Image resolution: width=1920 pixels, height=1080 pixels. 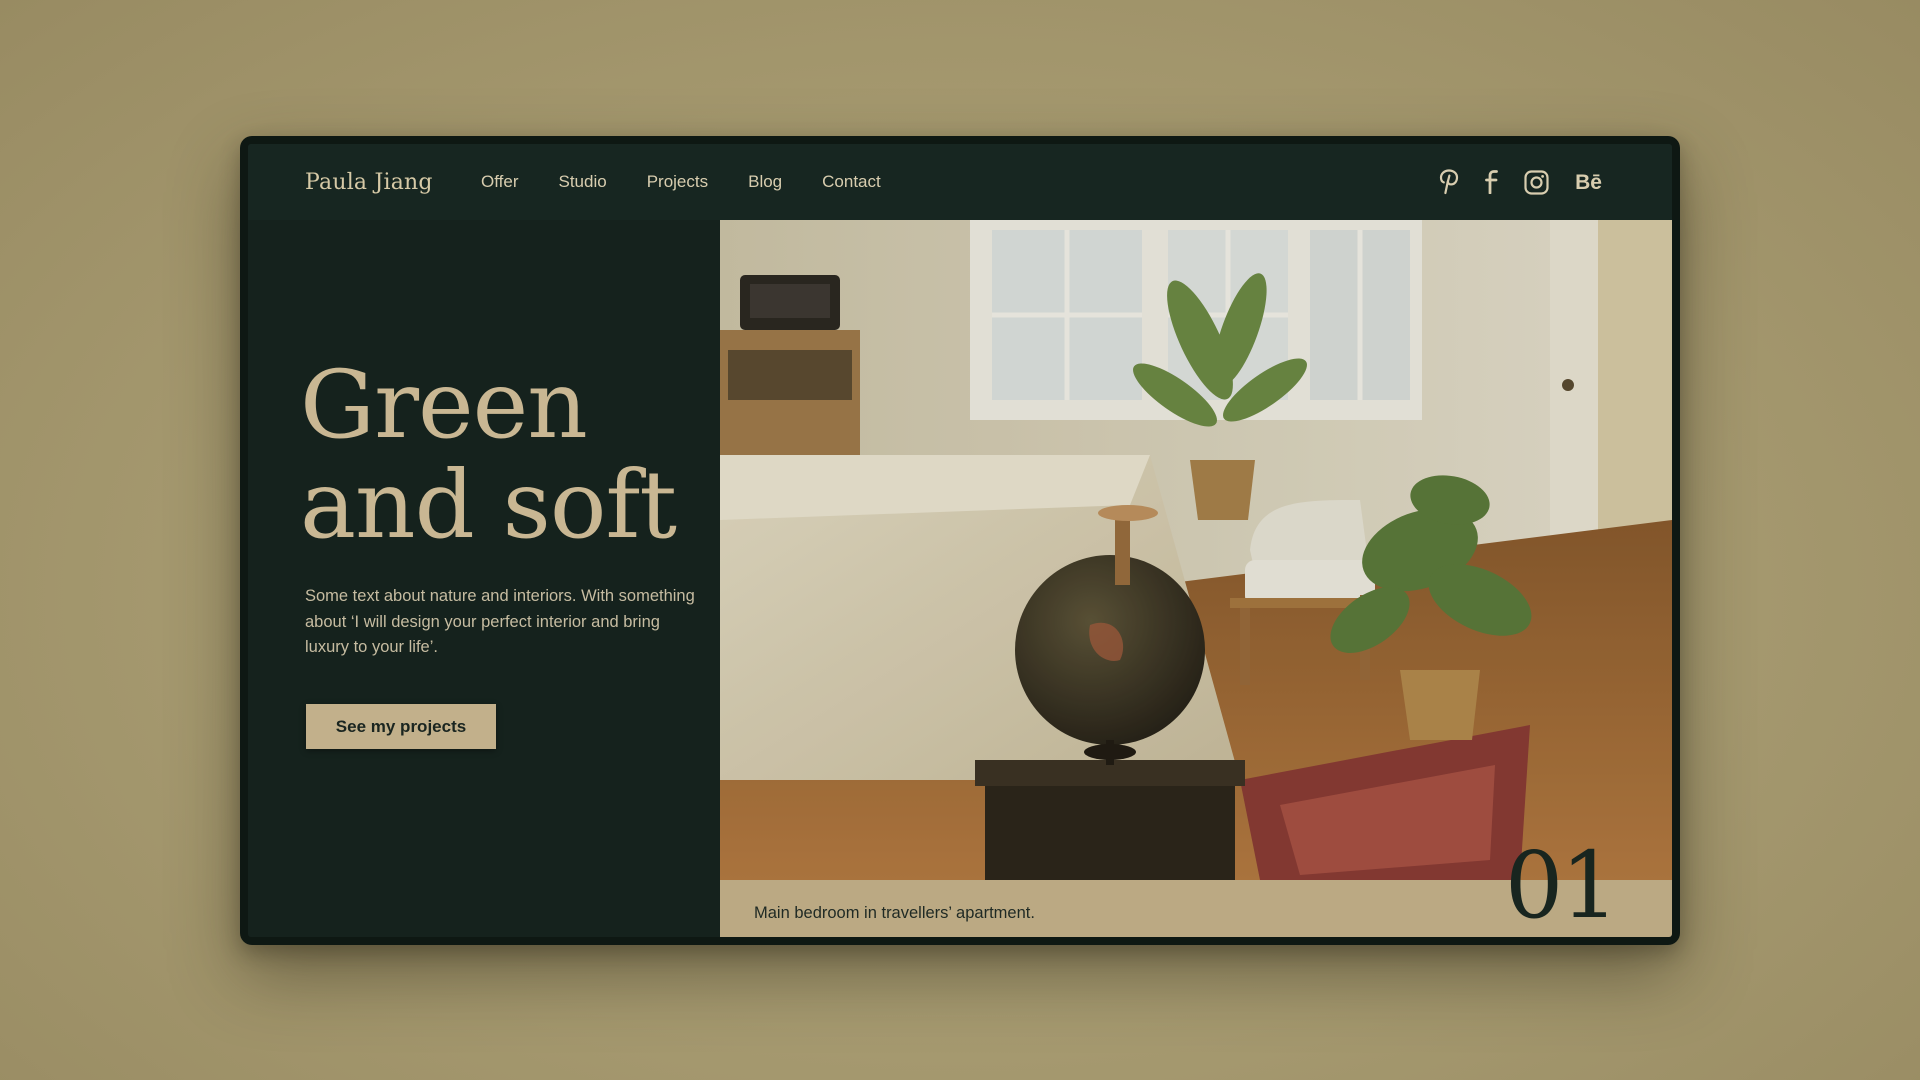 I want to click on photo-caption: Main bedroom in travellers’ apartment., so click(x=894, y=913).